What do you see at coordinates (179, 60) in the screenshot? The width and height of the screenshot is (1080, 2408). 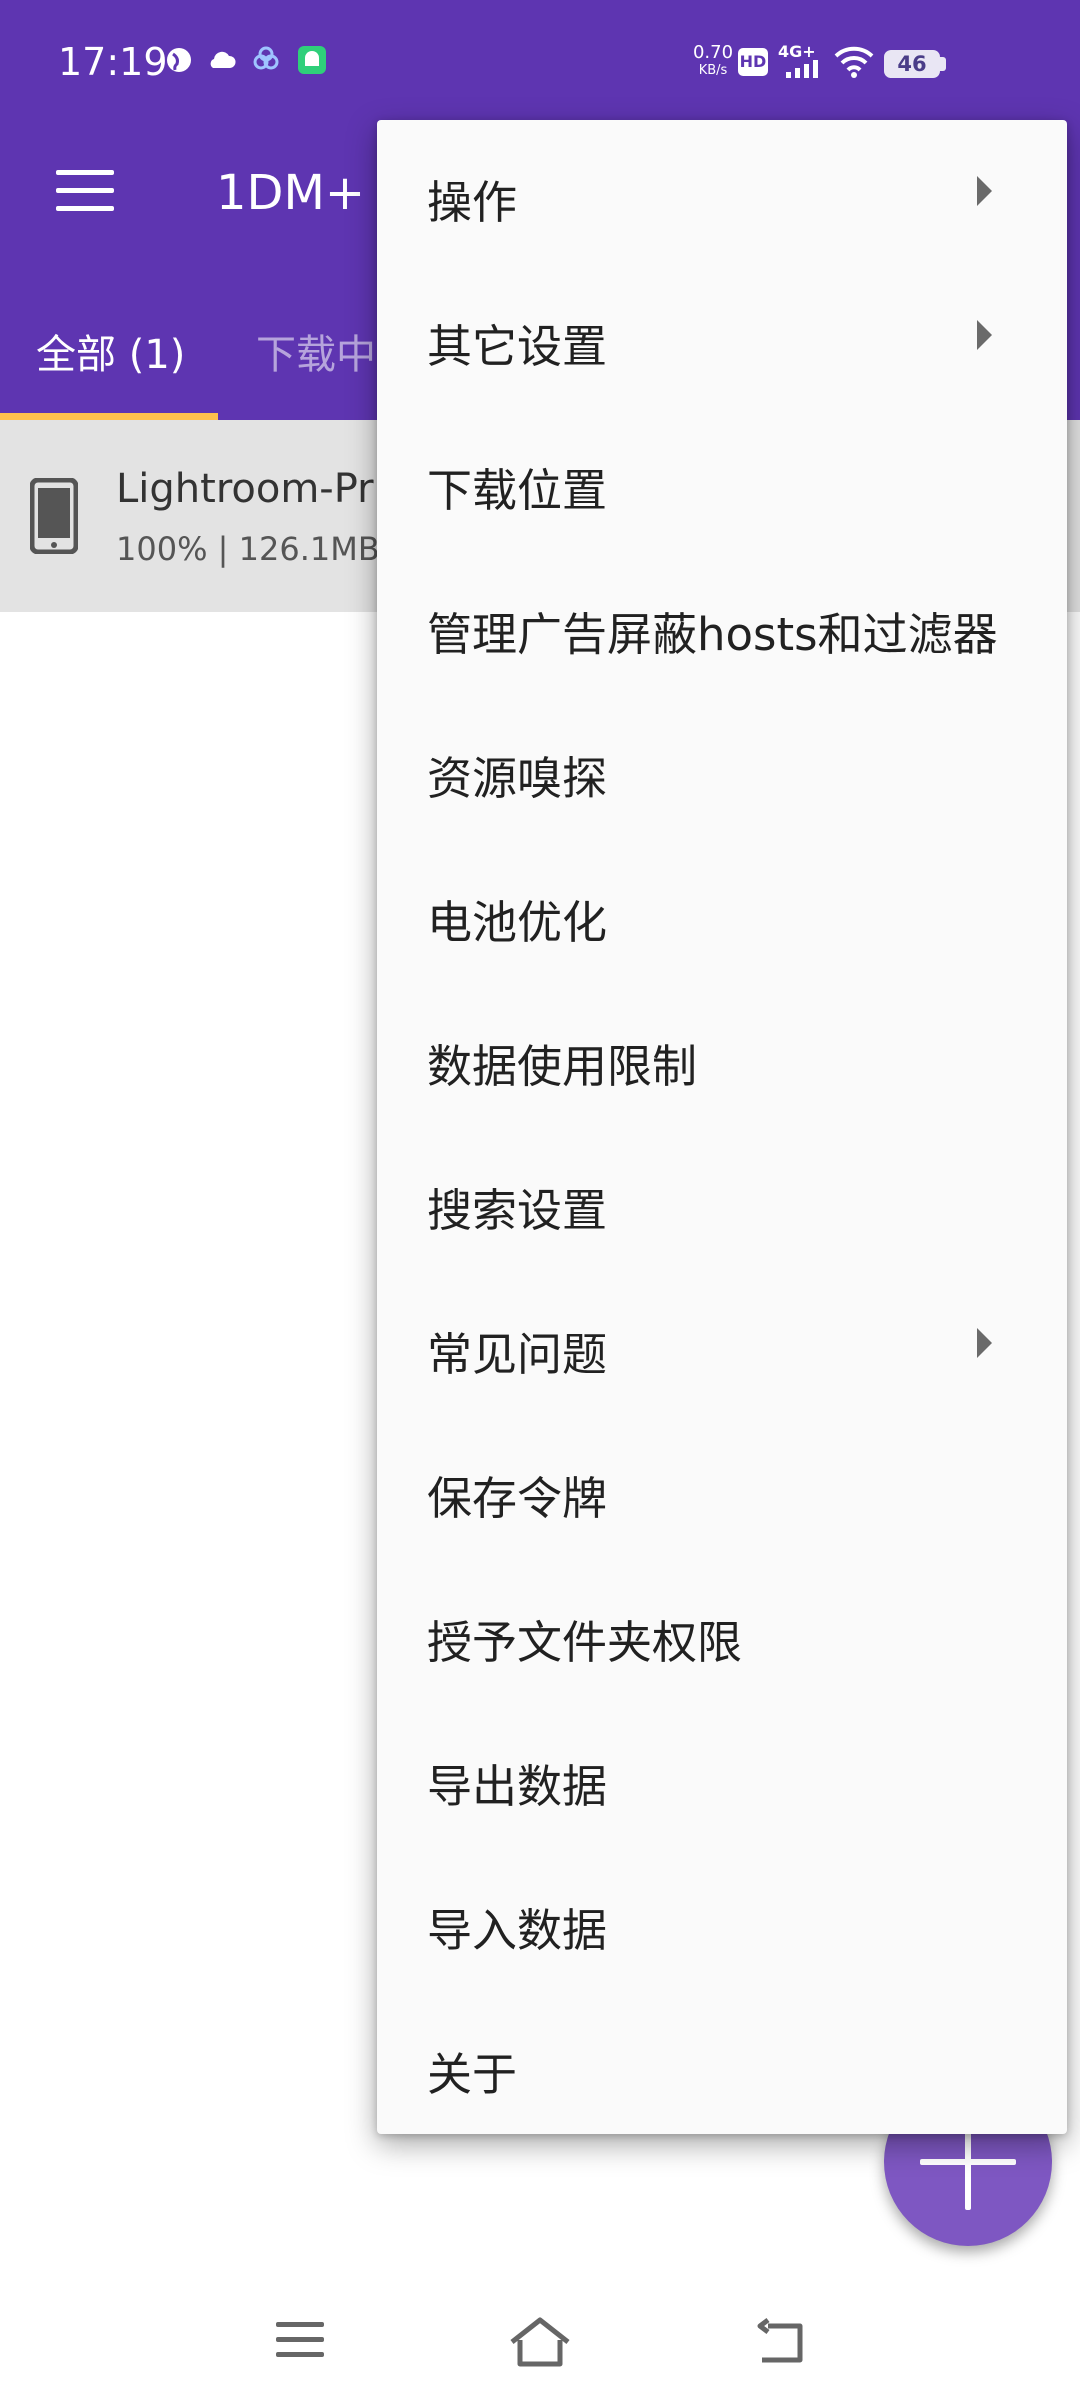 I see `globe-icon` at bounding box center [179, 60].